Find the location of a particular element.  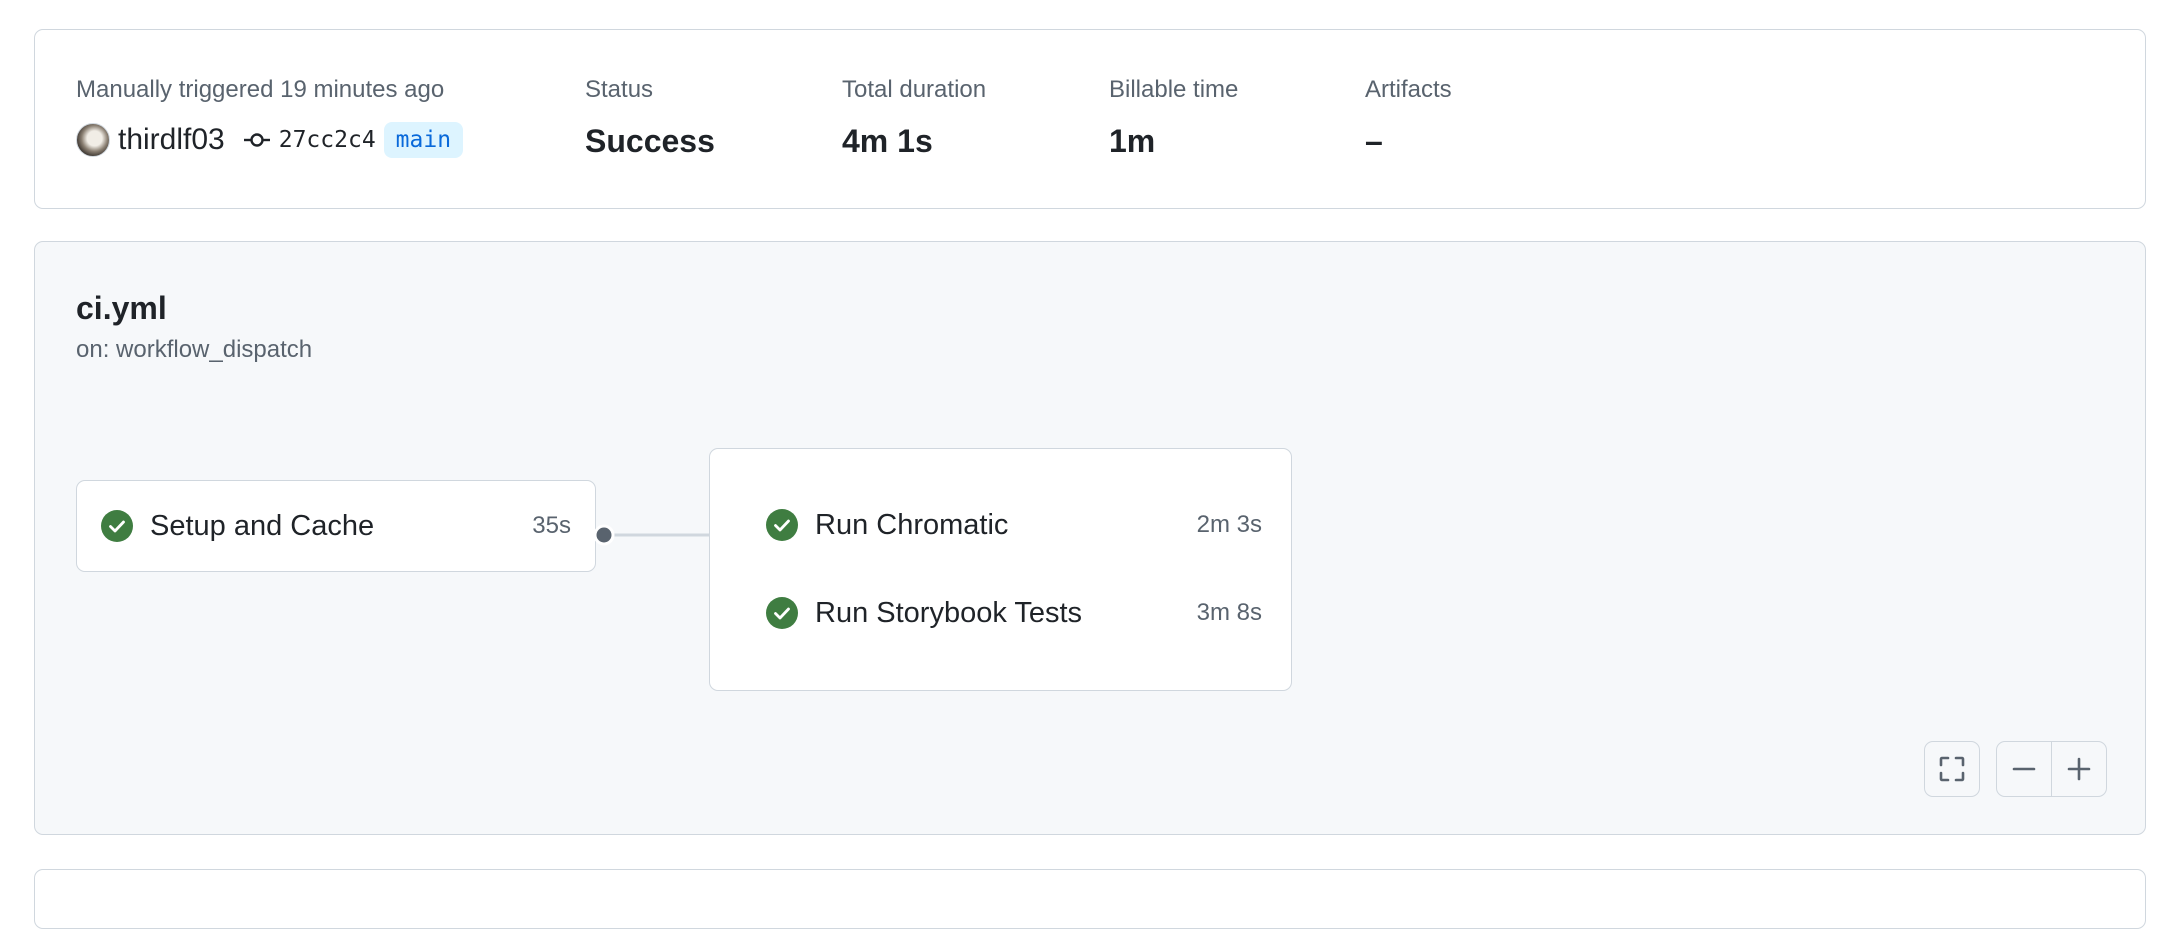

job-name: Run Chromatic is located at coordinates (911, 525).